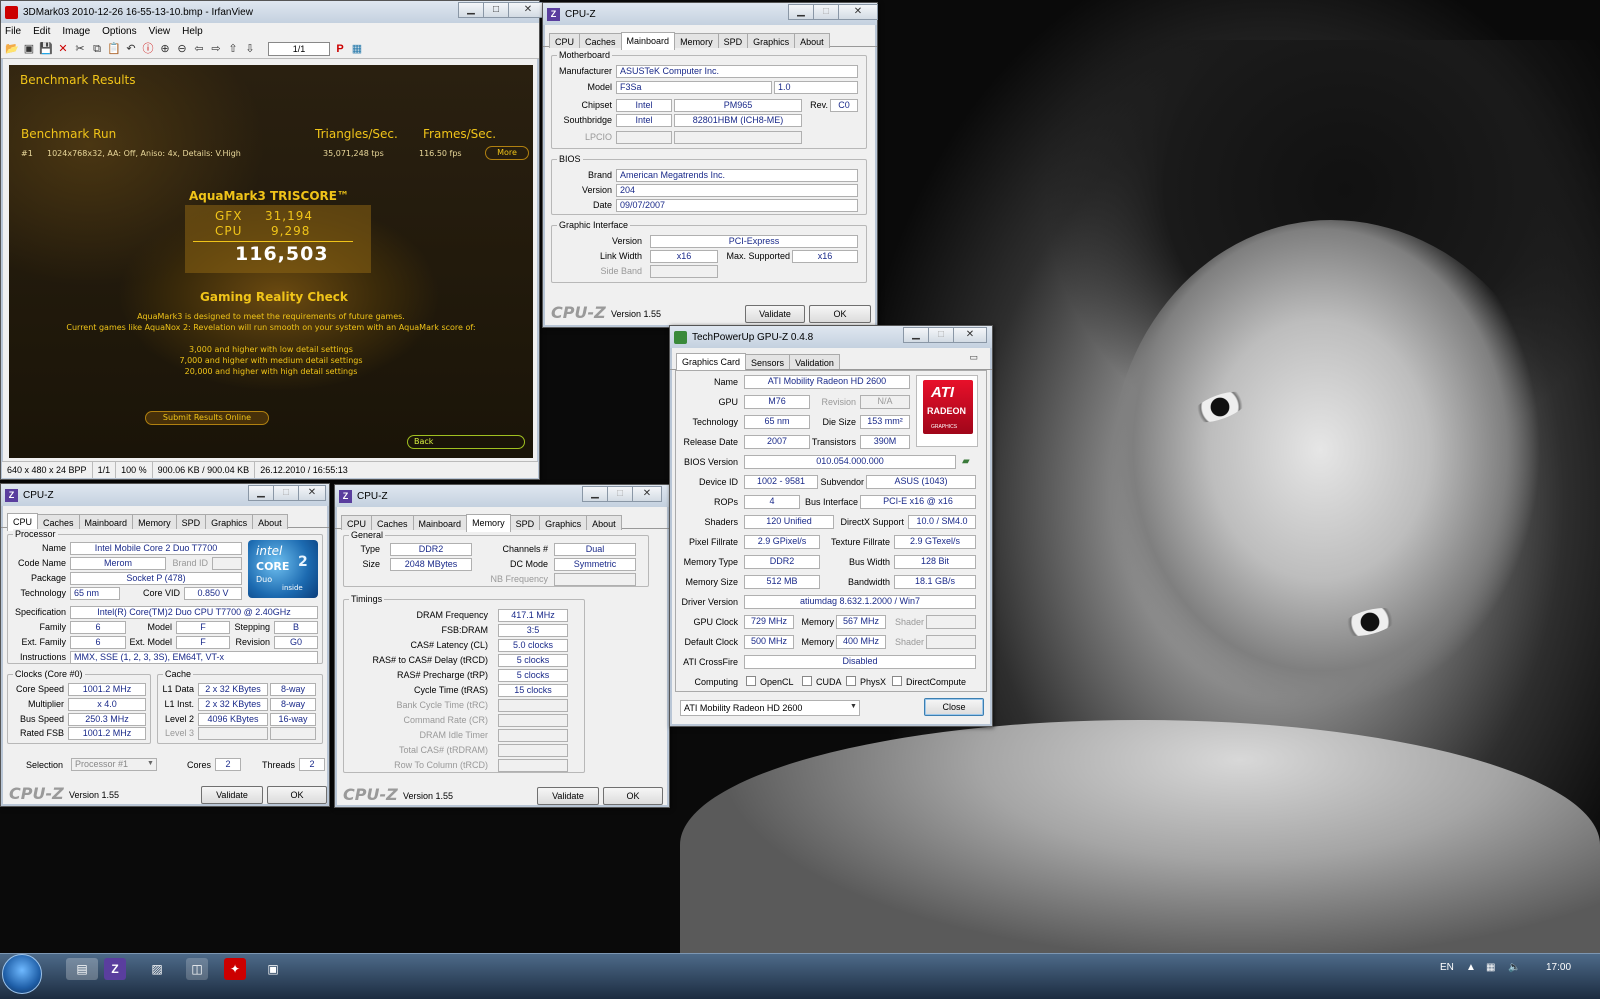  Describe the element at coordinates (831, 337) in the screenshot. I see `title-bar: TechPowerUp GPU-Z 0.4.8 ▁ □ ✕` at that location.